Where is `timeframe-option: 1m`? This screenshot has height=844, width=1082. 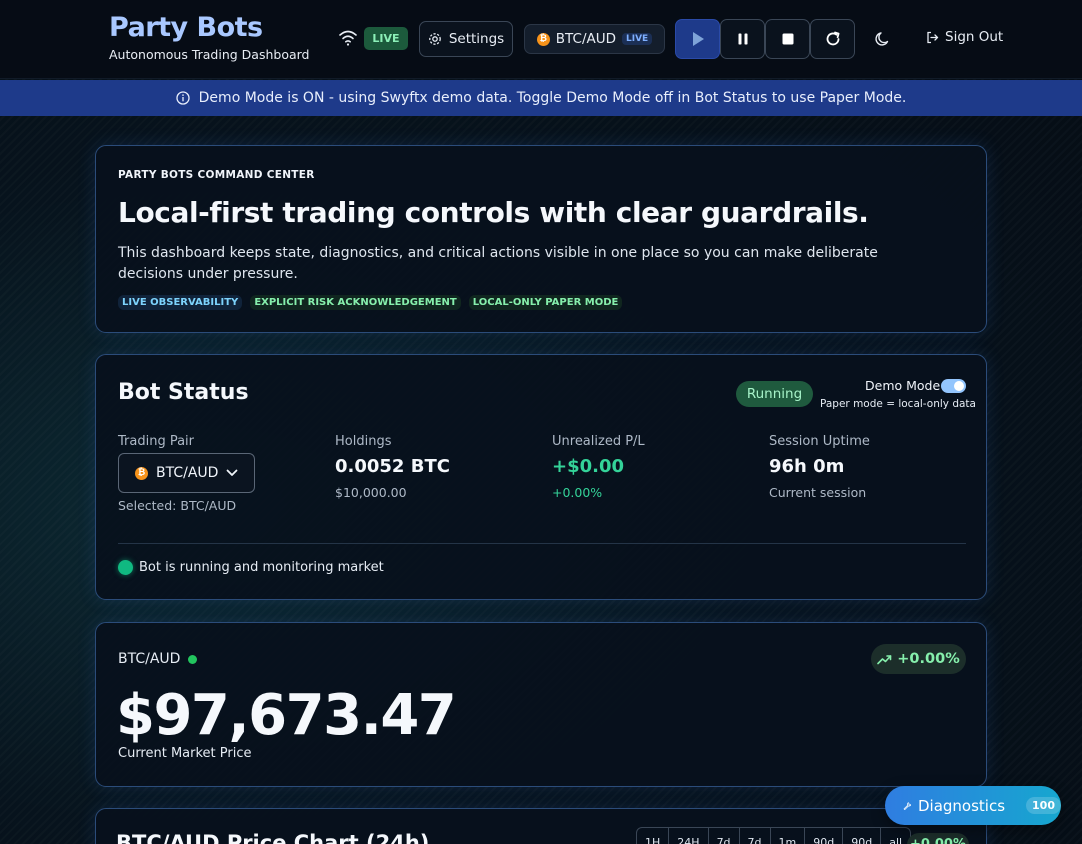
timeframe-option: 1m is located at coordinates (788, 836).